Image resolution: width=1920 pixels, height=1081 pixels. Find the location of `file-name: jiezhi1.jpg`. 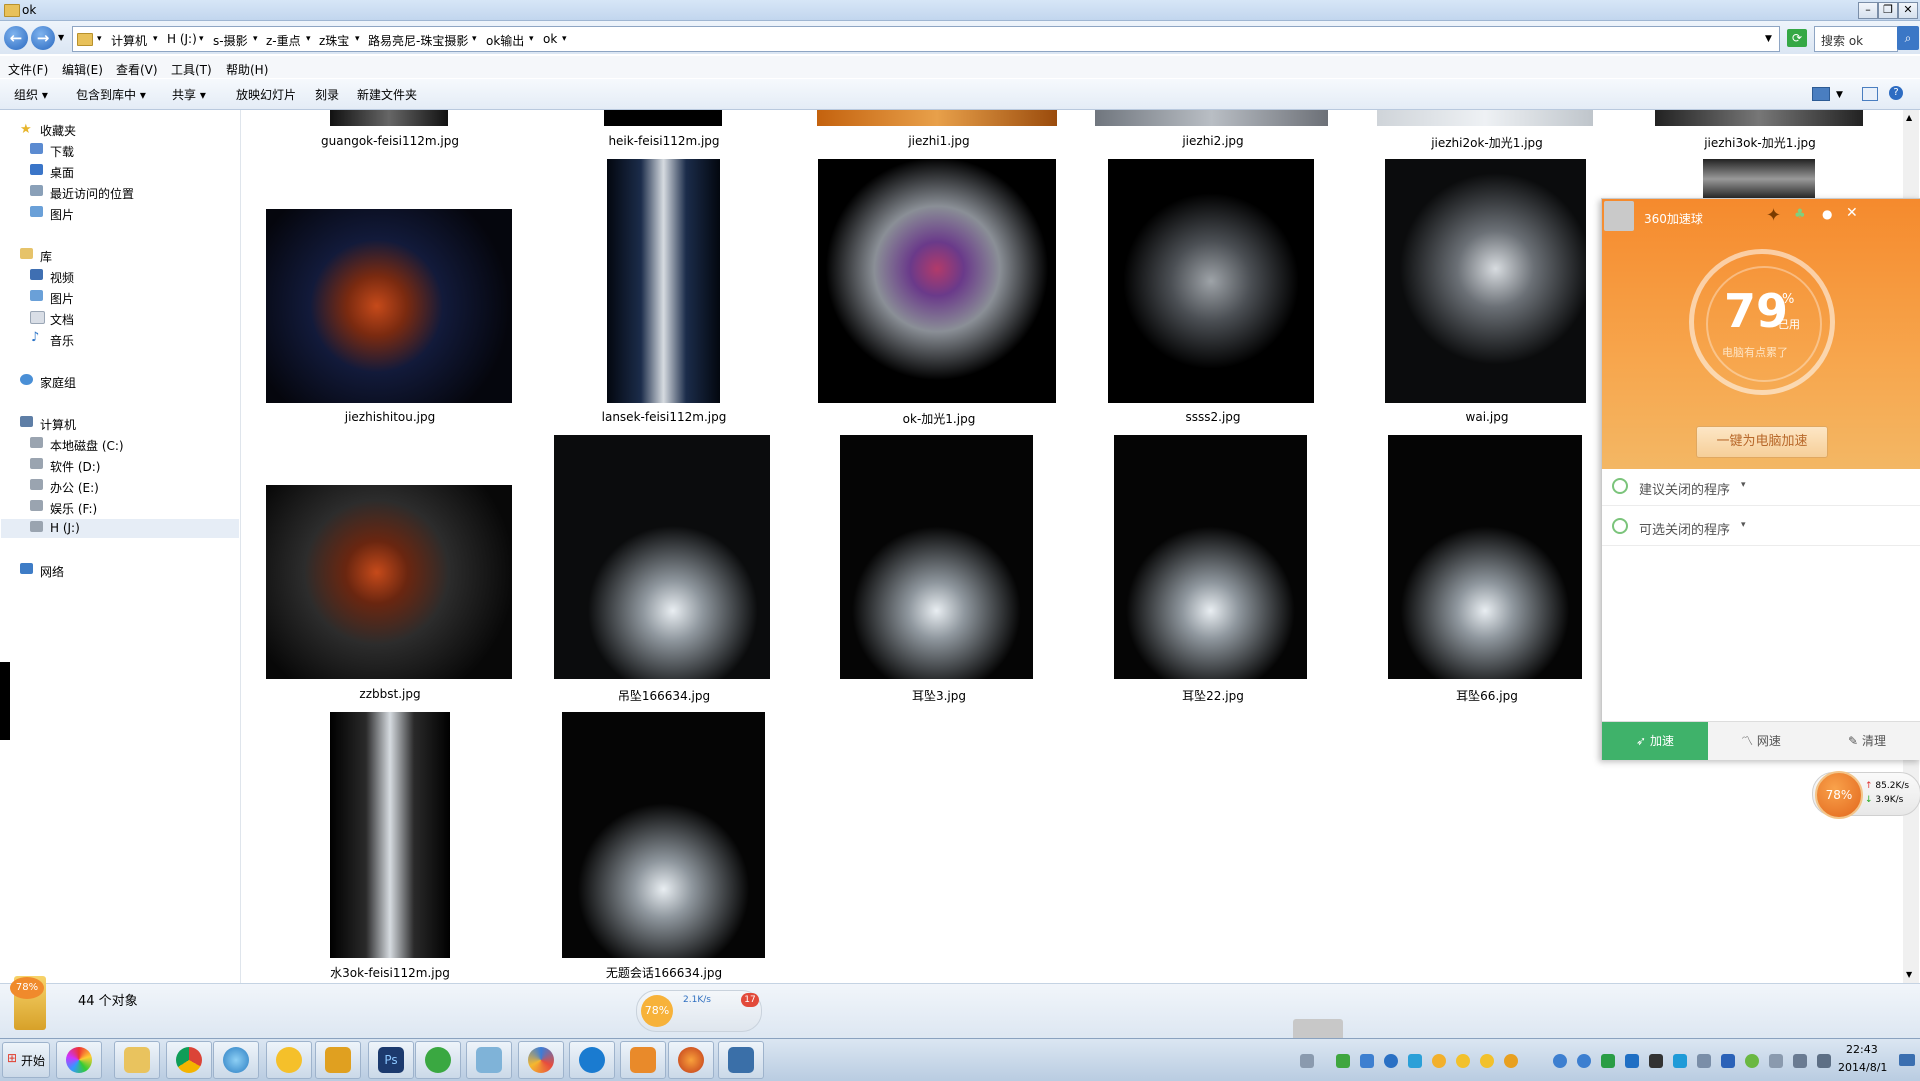

file-name: jiezhi1.jpg is located at coordinates (939, 141).